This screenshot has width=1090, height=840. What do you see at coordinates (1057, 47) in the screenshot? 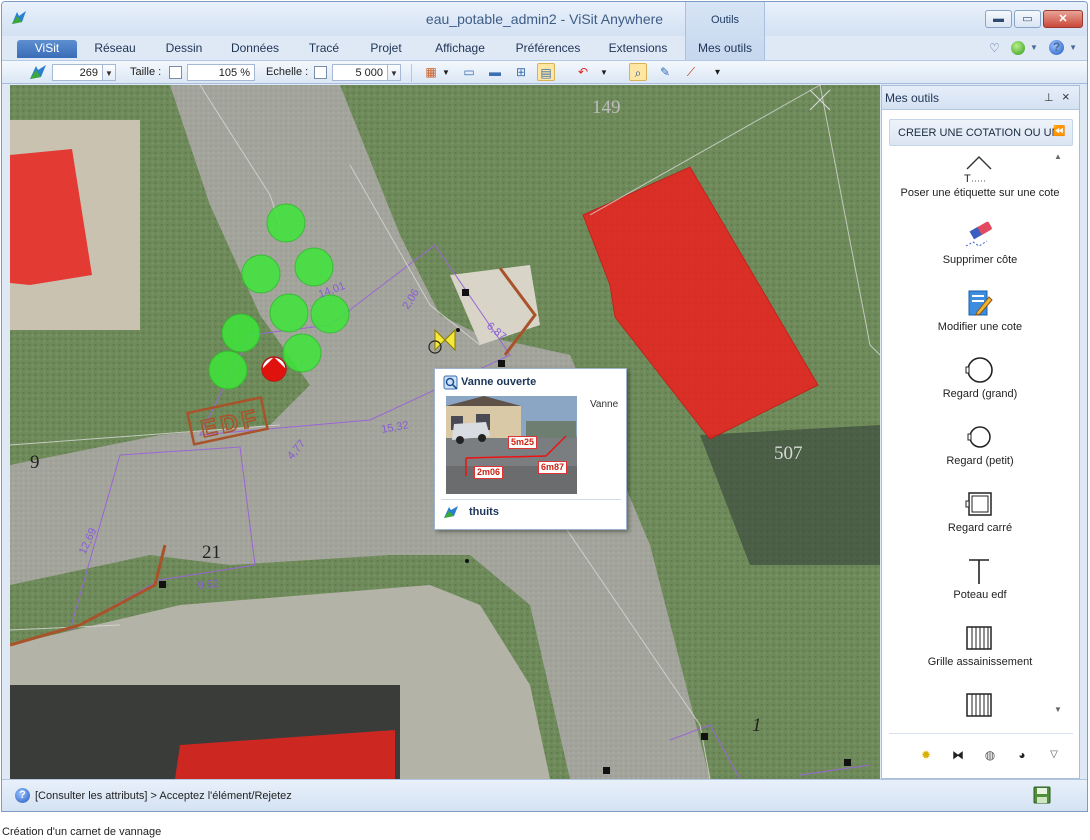
I see `help-icon: ?` at bounding box center [1057, 47].